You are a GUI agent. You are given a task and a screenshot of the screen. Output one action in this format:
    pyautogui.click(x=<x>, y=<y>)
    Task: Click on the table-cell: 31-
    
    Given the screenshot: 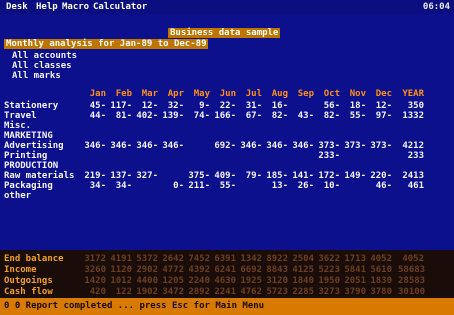 What is the action you would take?
    pyautogui.click(x=249, y=106)
    